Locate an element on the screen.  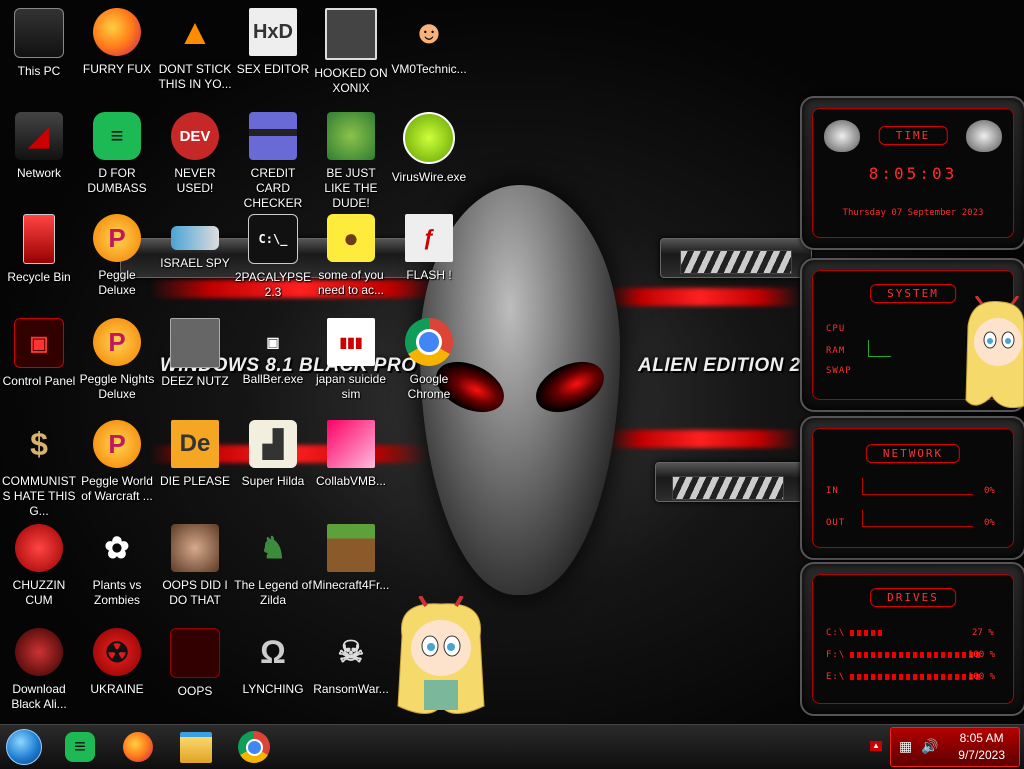
desktop-icon-credit-card-checker: CREDIT CARD CHECKER is located at coordinates (273, 159).